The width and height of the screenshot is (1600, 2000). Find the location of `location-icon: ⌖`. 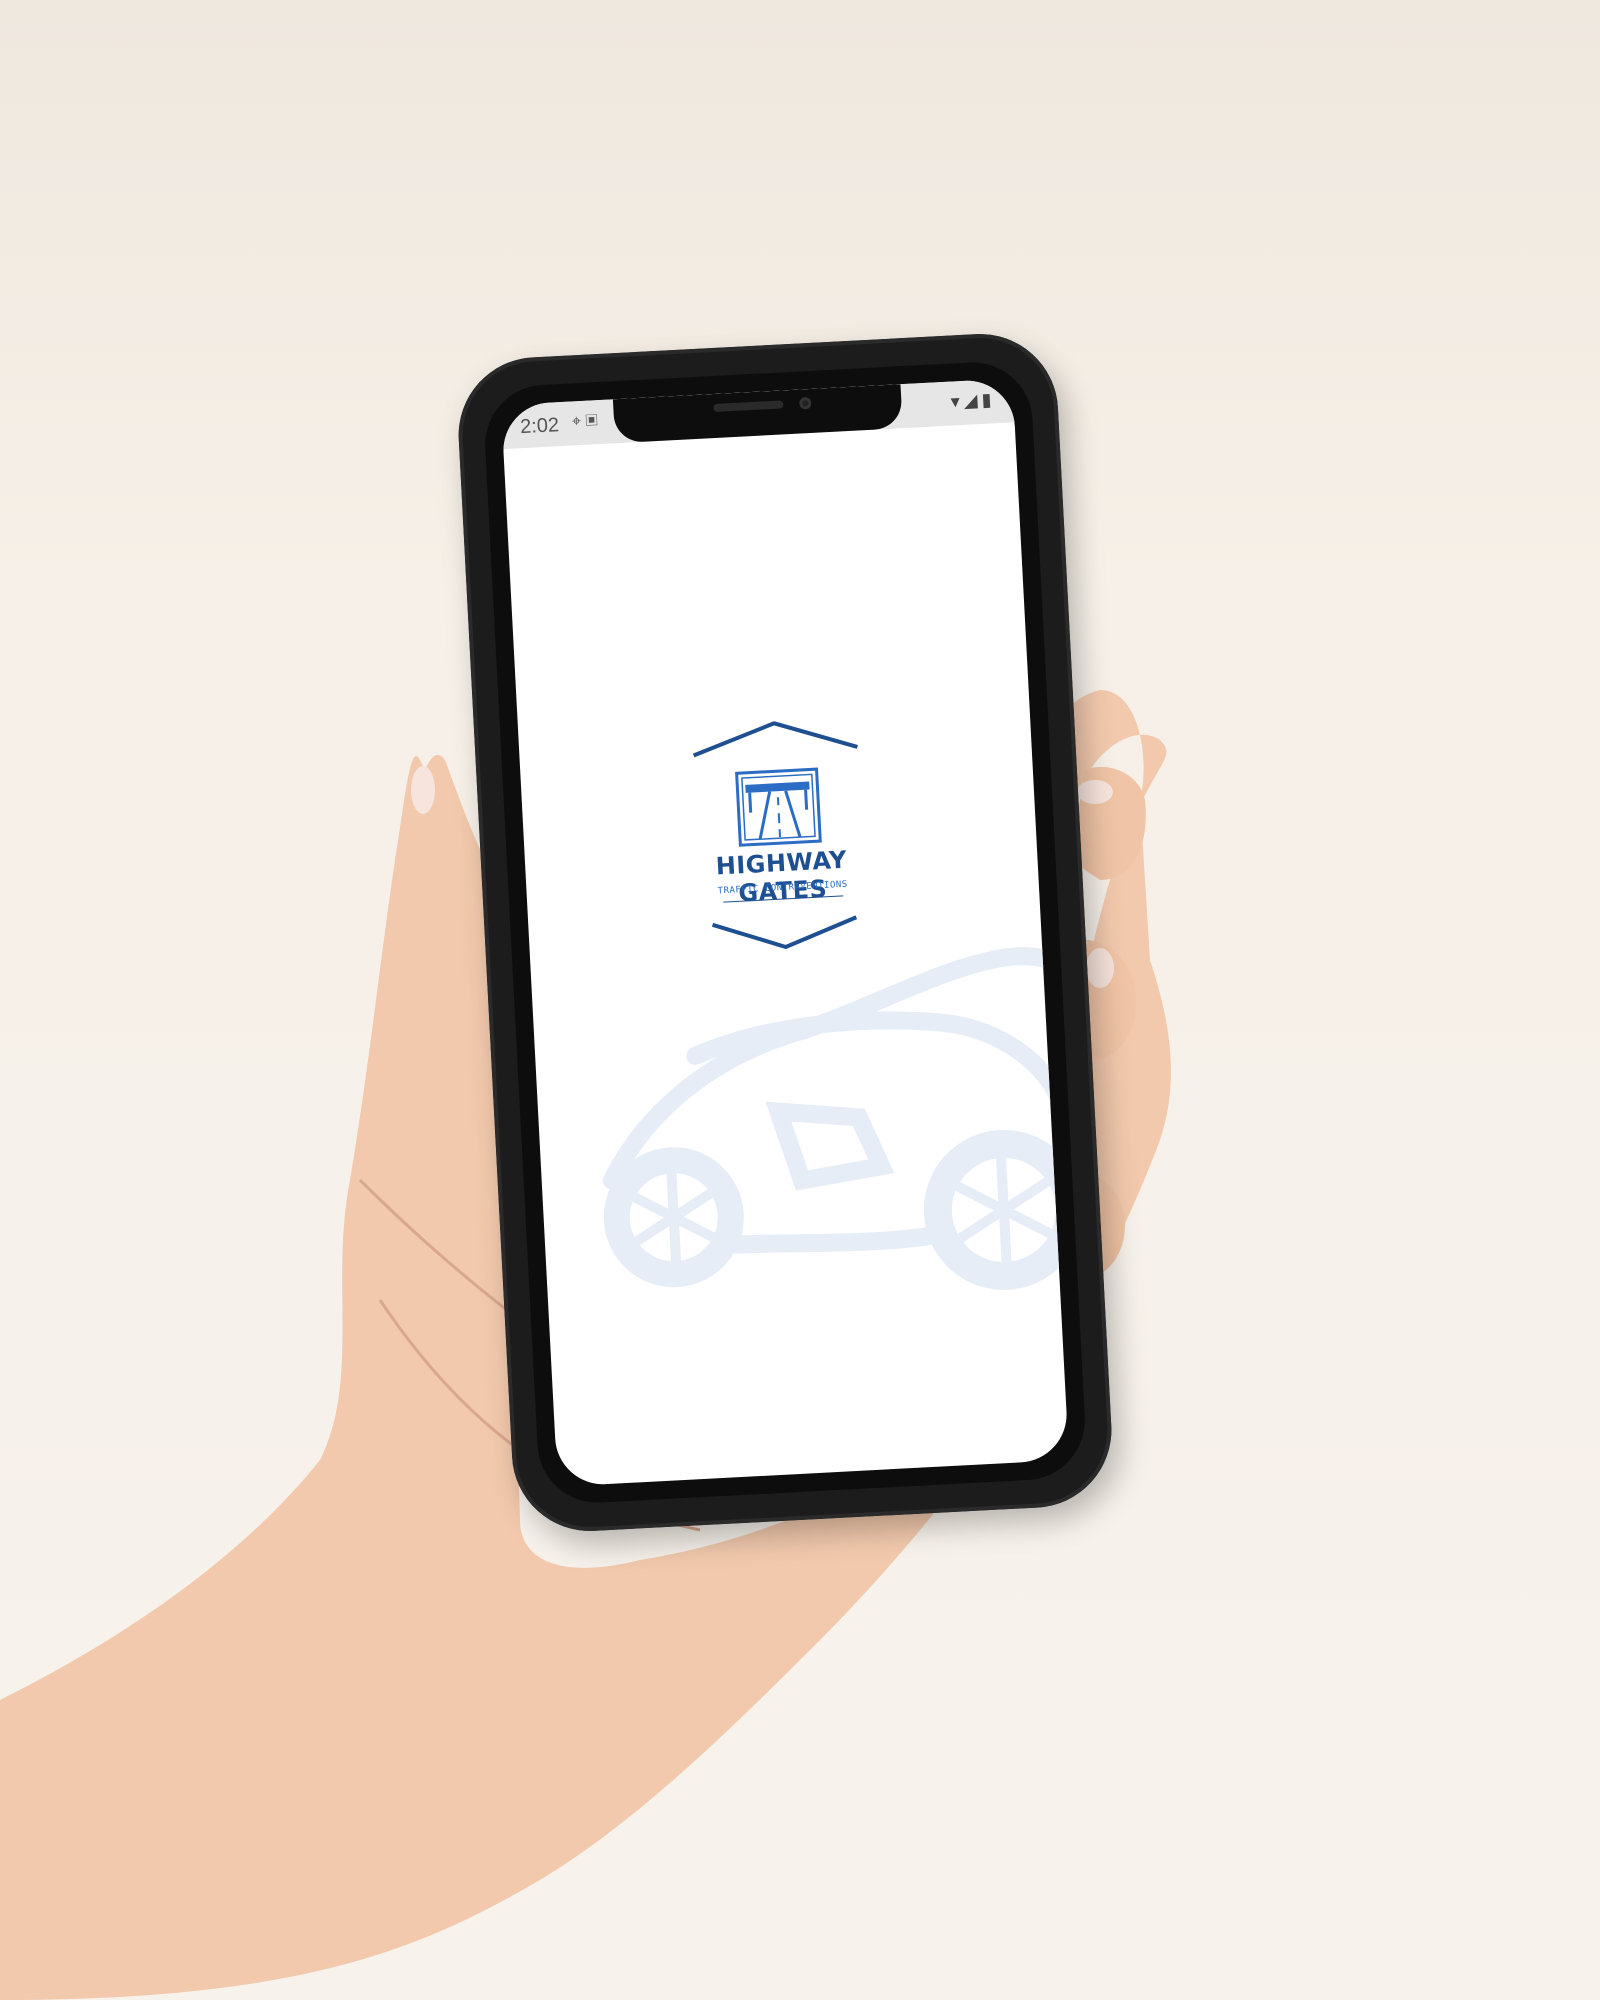

location-icon: ⌖ is located at coordinates (576, 421).